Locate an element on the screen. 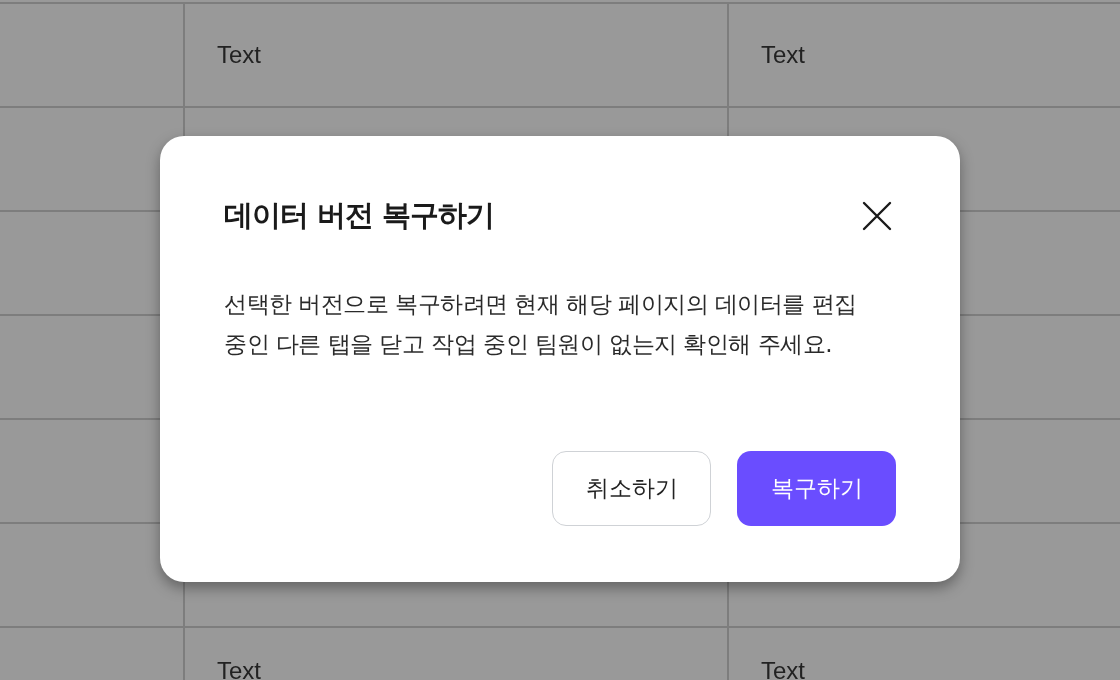 The image size is (1120, 680). close-button is located at coordinates (877, 216).